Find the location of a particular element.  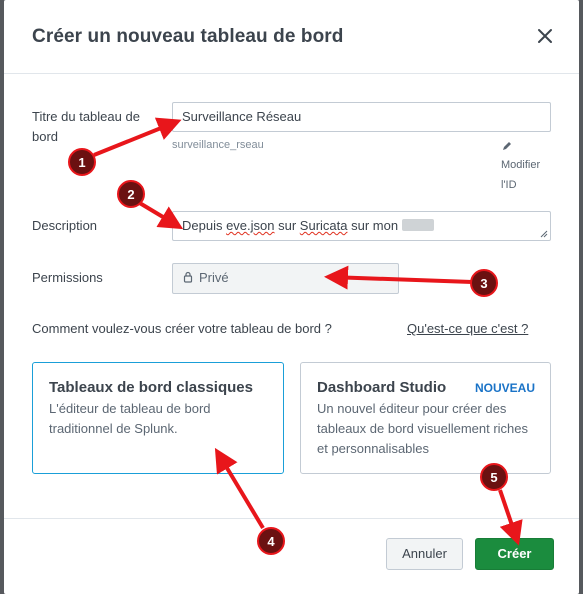

redacted-text is located at coordinates (418, 225).